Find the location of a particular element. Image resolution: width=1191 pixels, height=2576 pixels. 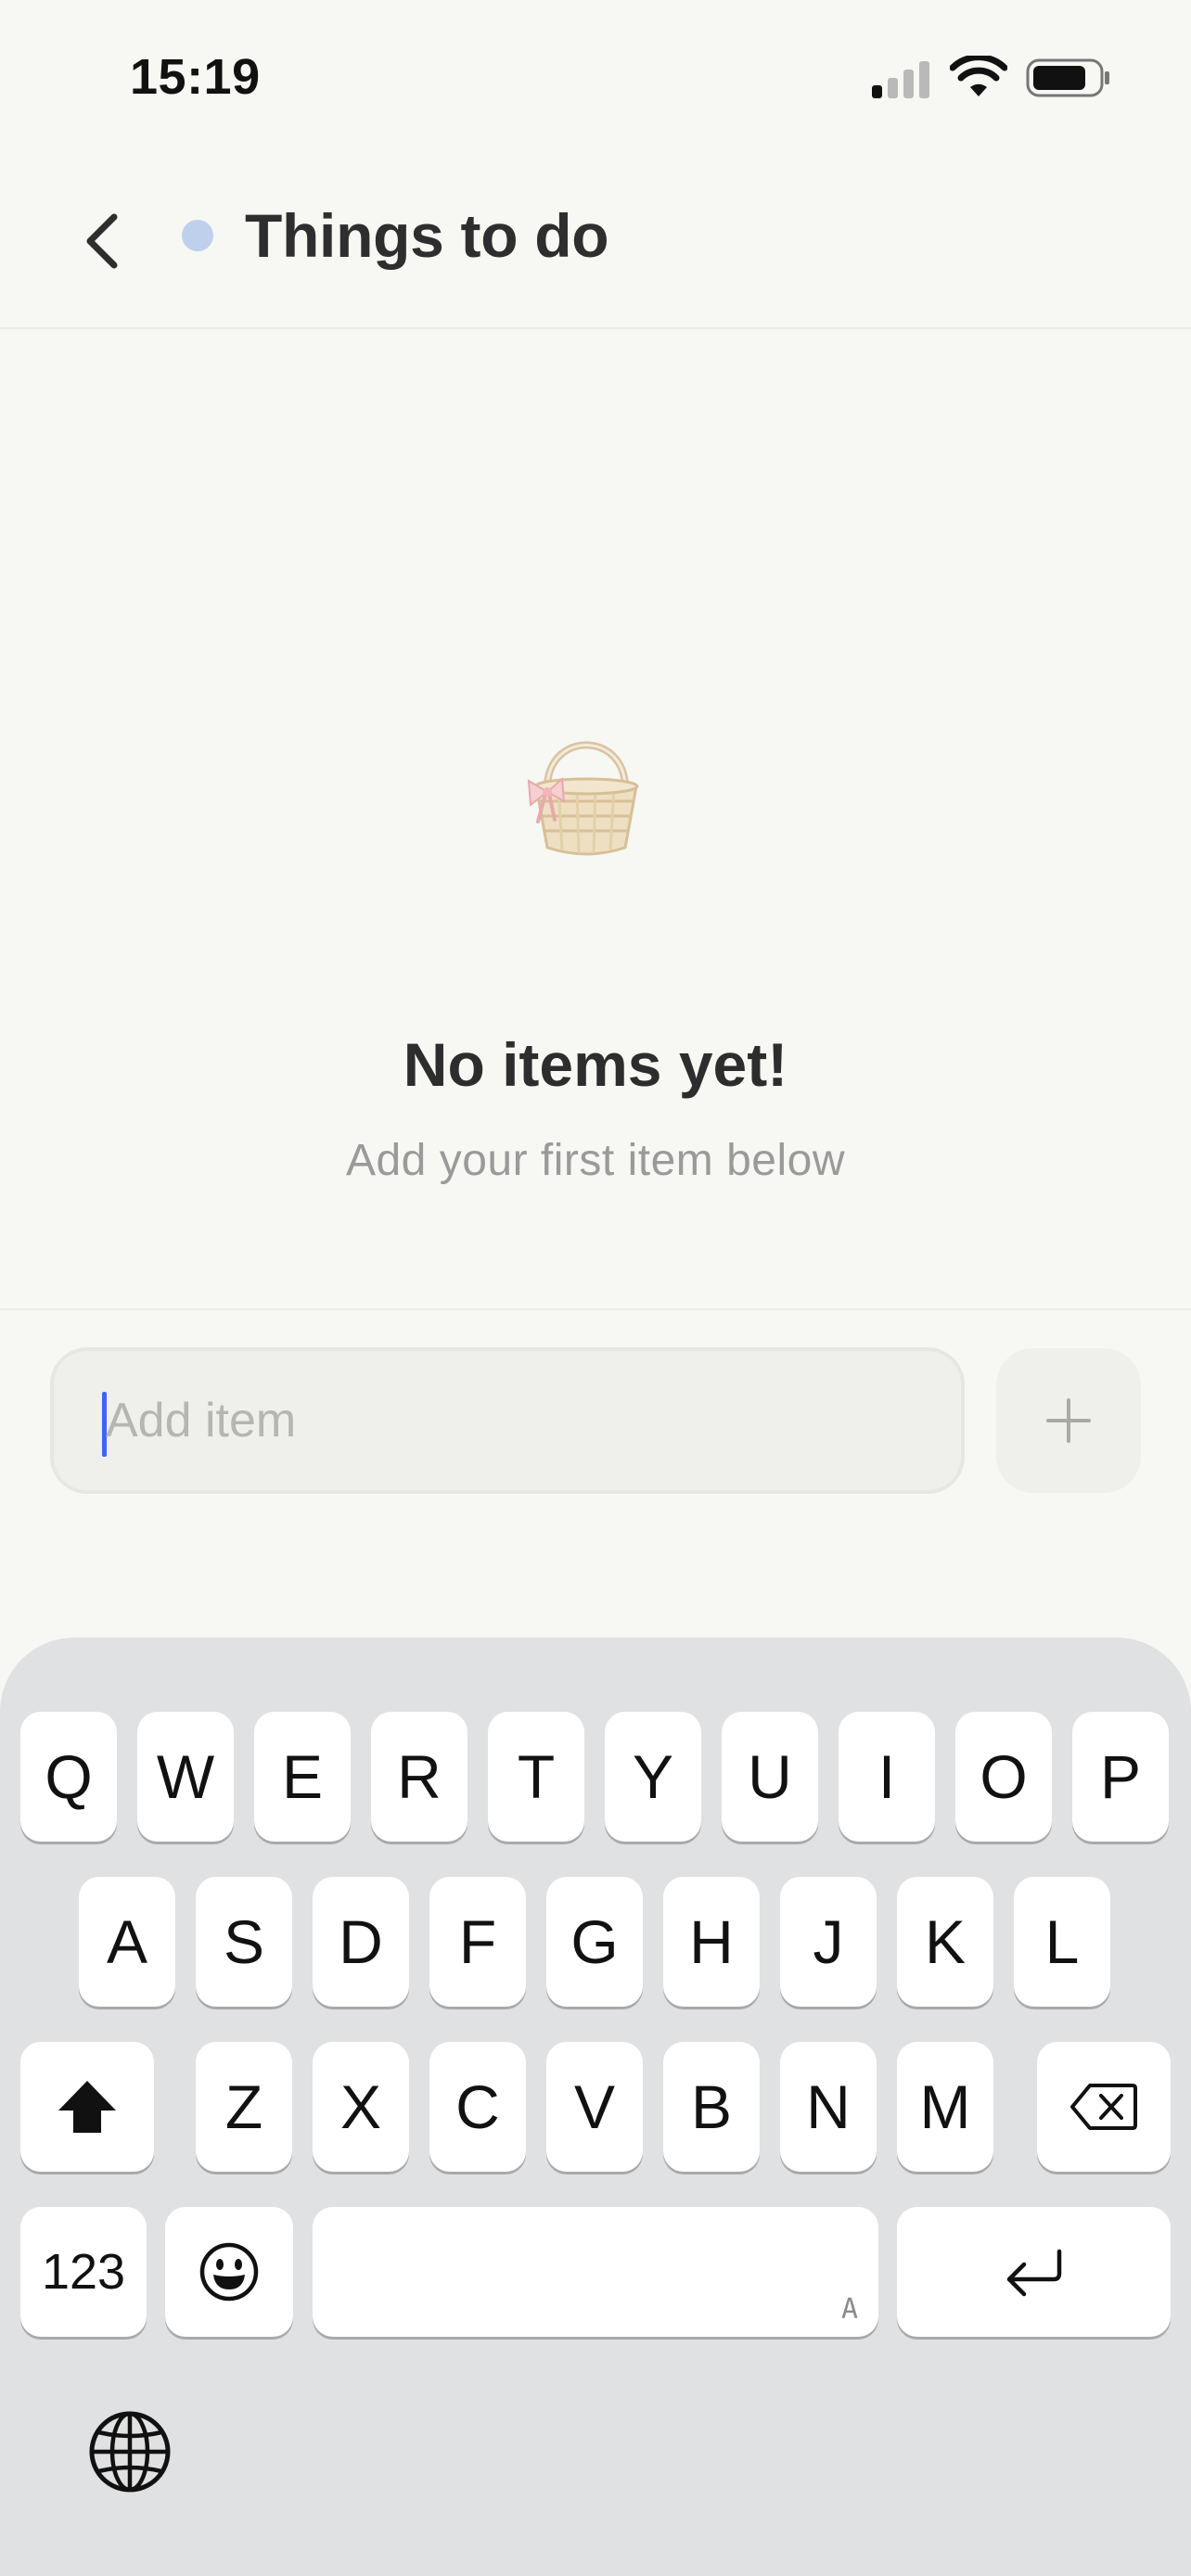

key-o: O is located at coordinates (1003, 1777).